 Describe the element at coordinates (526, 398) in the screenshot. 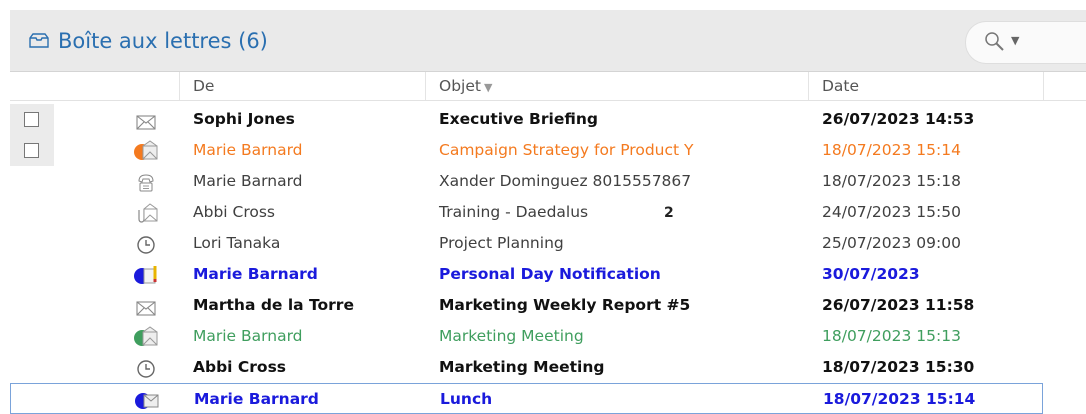

I see `message-row: Marie Barnard Lunch 18/07/2023 15:14` at that location.